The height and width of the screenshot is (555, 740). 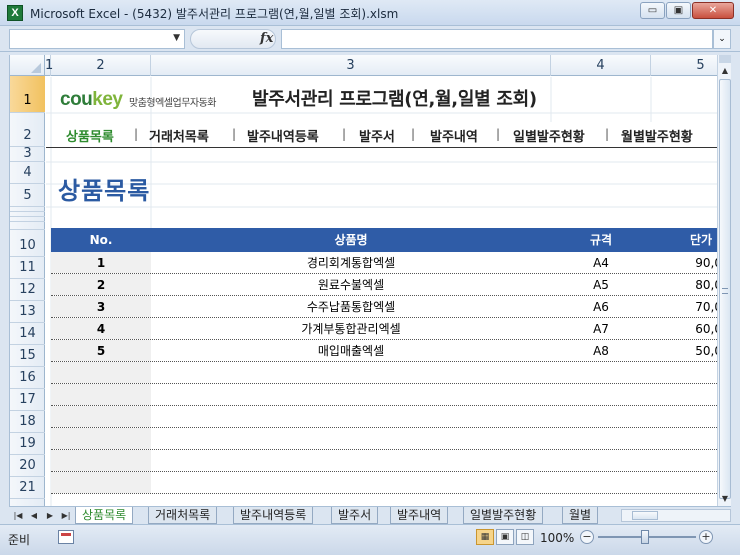 I want to click on page-break-view-icon: ◫, so click(x=525, y=537).